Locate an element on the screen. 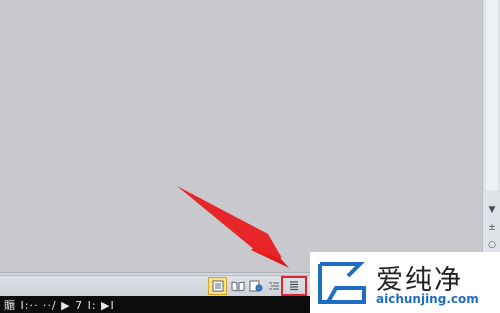 The width and height of the screenshot is (500, 313). watermark-url: aichunjing.com is located at coordinates (427, 299).